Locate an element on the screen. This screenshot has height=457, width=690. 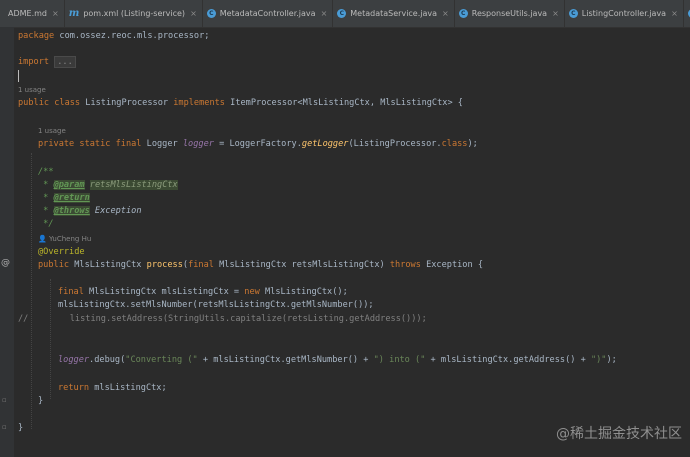
class-close-brace: } is located at coordinates (21, 428).